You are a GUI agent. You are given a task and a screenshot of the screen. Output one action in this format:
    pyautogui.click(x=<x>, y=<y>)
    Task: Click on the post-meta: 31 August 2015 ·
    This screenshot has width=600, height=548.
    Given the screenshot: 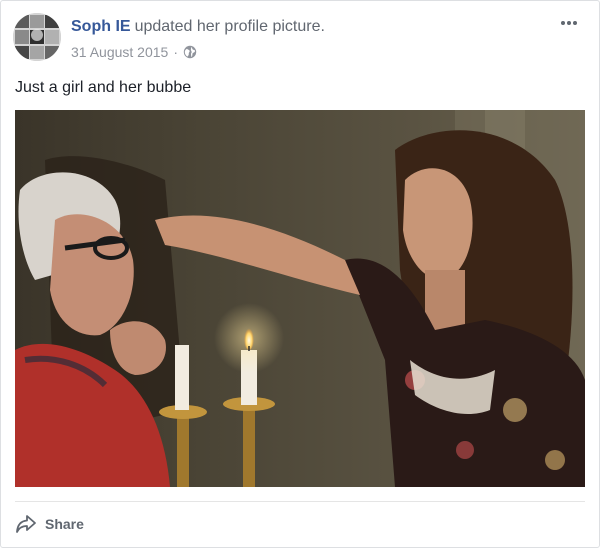 What is the action you would take?
    pyautogui.click(x=134, y=52)
    